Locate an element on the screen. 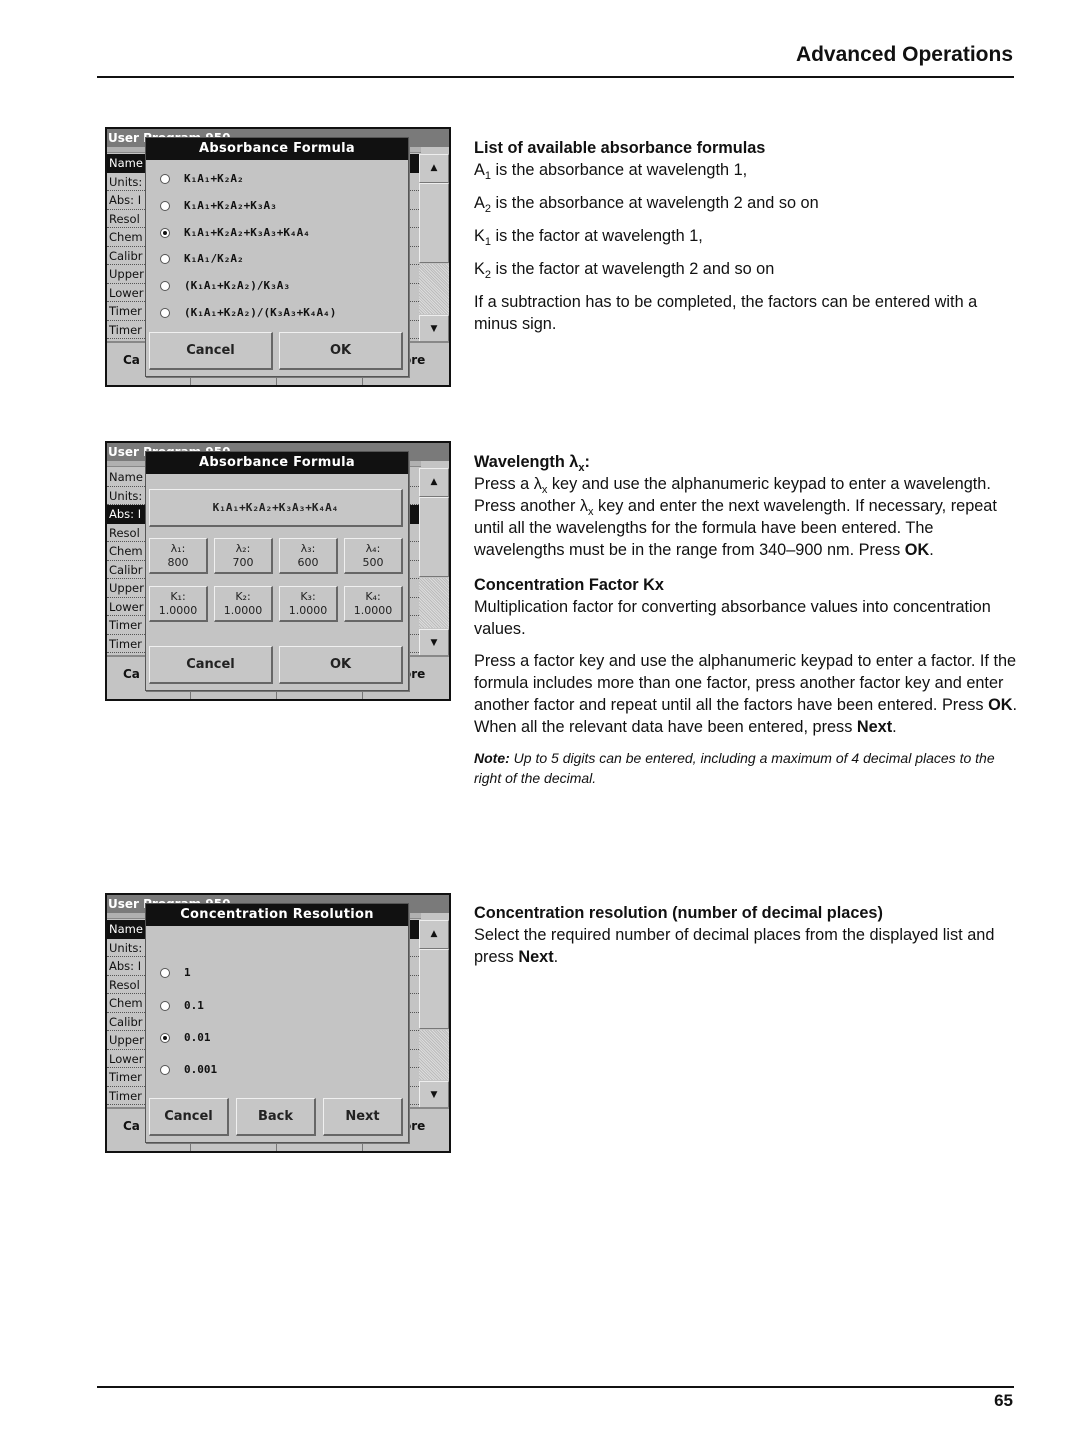 This screenshot has height=1437, width=1080. formula-option: K₁A₁/K₂A₂ is located at coordinates (202, 258).